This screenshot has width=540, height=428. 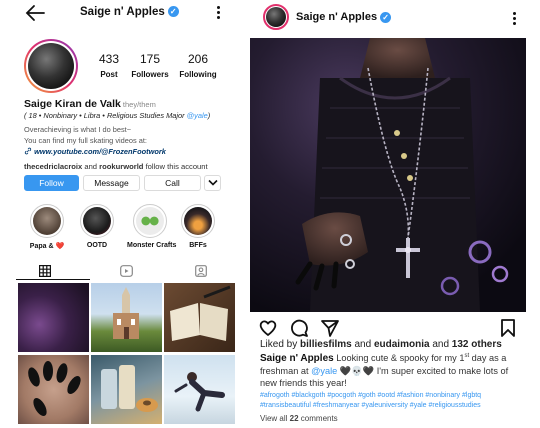 I want to click on tab-tagged, so click(x=200, y=271).